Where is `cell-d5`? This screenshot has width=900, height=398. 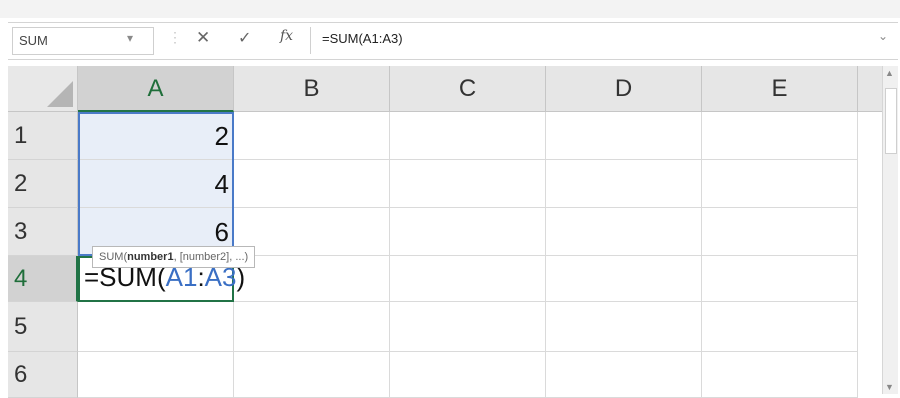 cell-d5 is located at coordinates (624, 327).